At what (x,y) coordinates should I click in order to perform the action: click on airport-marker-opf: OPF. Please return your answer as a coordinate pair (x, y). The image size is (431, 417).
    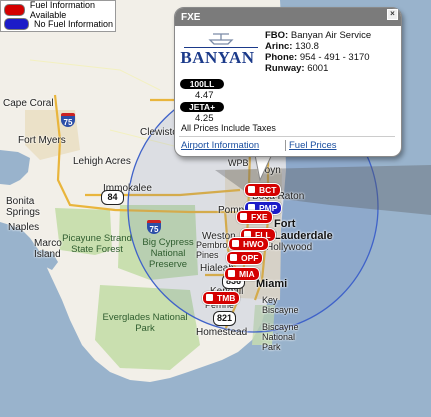
    Looking at the image, I should click on (245, 258).